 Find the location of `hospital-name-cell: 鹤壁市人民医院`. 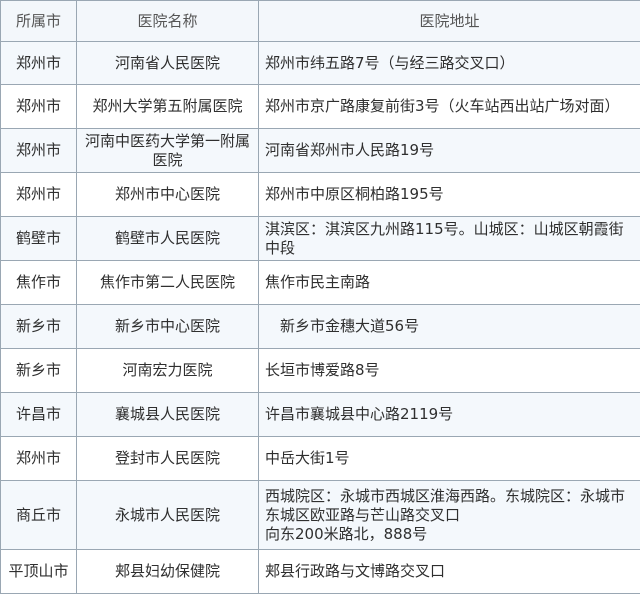

hospital-name-cell: 鹤壁市人民医院 is located at coordinates (167, 238).